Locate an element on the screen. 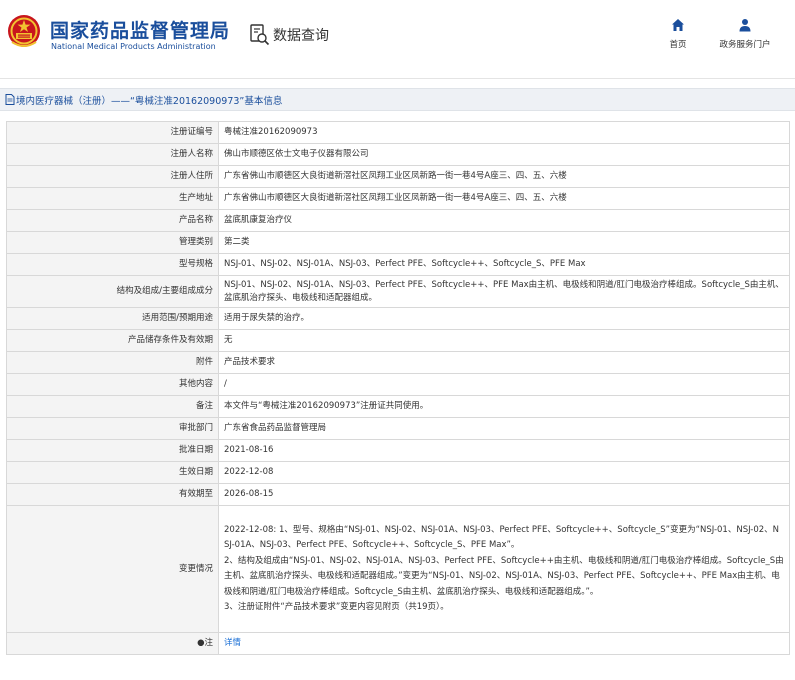 Image resolution: width=795 pixels, height=680 pixels. nav-gov-portal: 政务服务门户 is located at coordinates (745, 34).